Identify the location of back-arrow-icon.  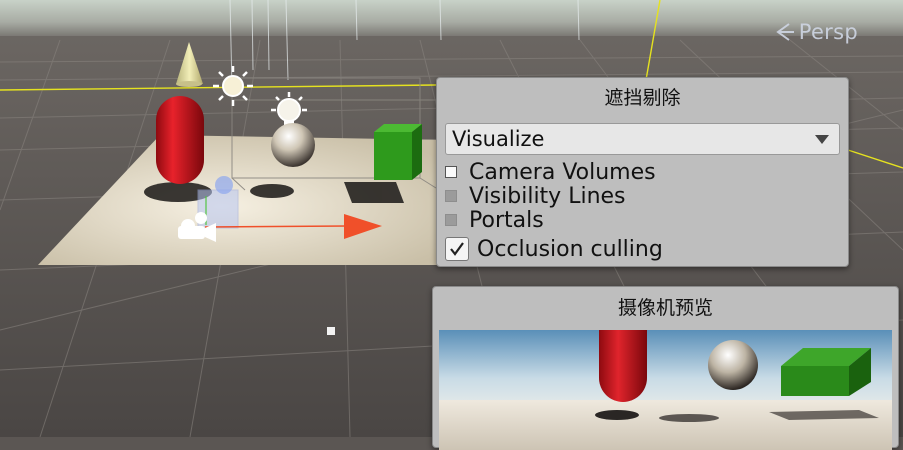
(785, 32).